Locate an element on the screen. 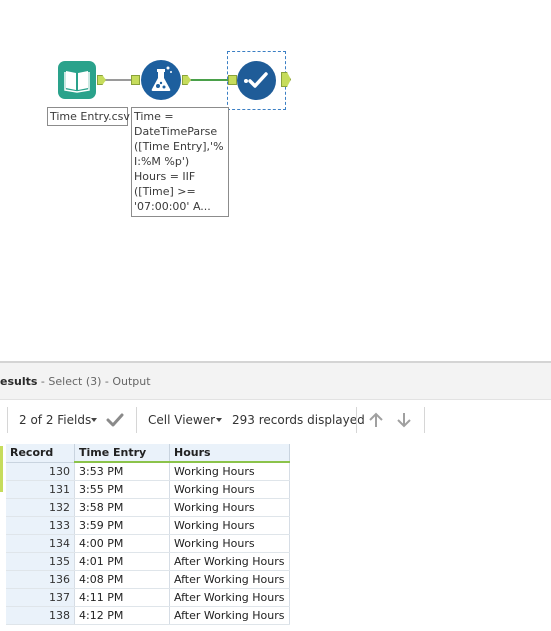 The width and height of the screenshot is (551, 631). flask-icon is located at coordinates (161, 78).